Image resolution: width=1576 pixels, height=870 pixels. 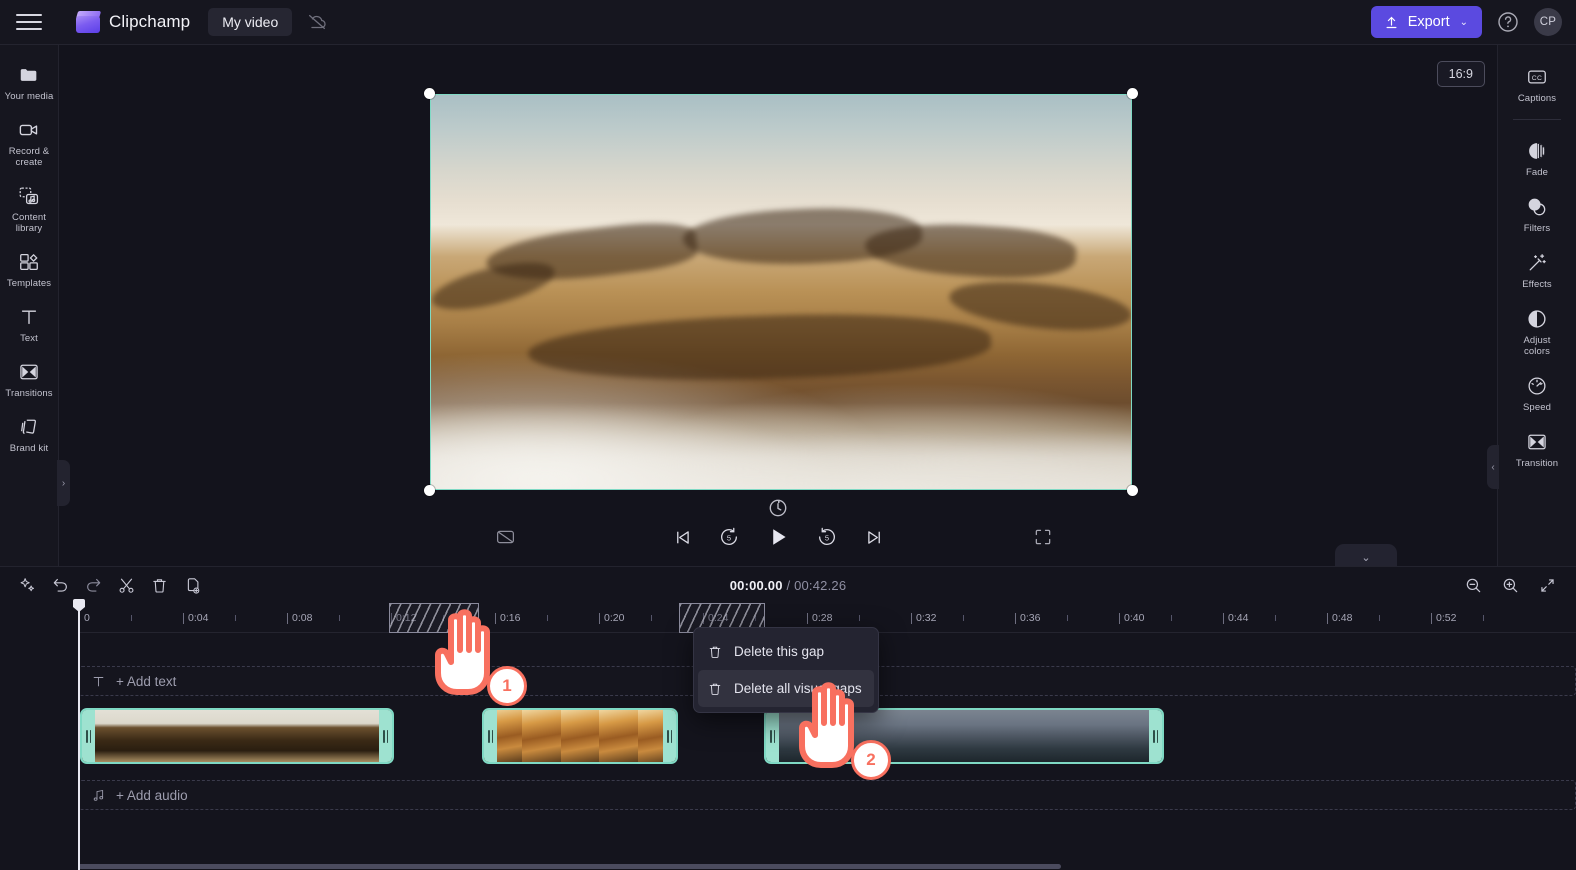 I want to click on ruler-tick: 0:48, so click(x=1339, y=618).